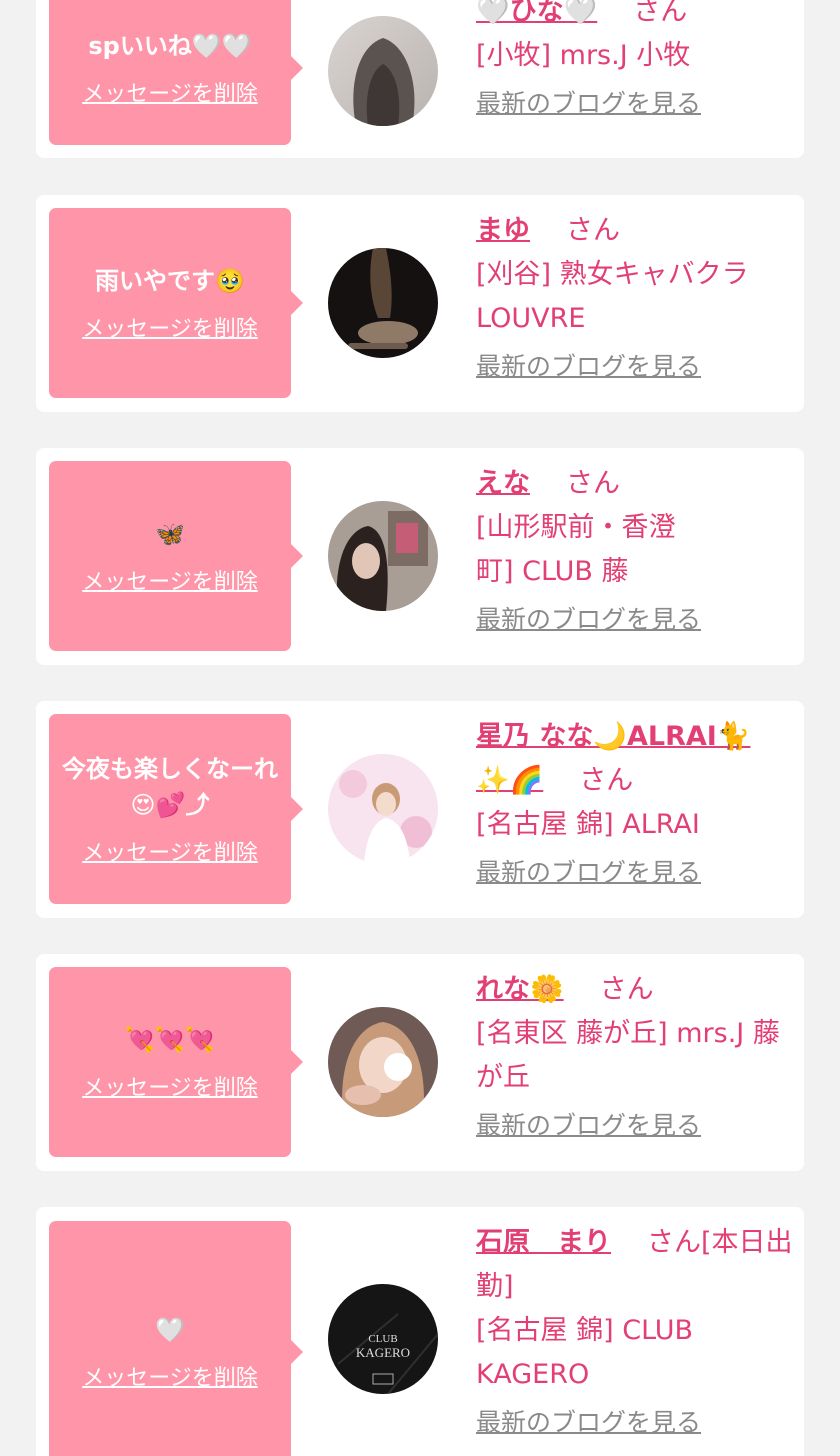  Describe the element at coordinates (635, 804) in the screenshot. I see `profile-info: 星乃 なな🌙ALRAI🐈✨🌈 さん [名古屋 錦] ALRAI 最新のブログを見る` at that location.